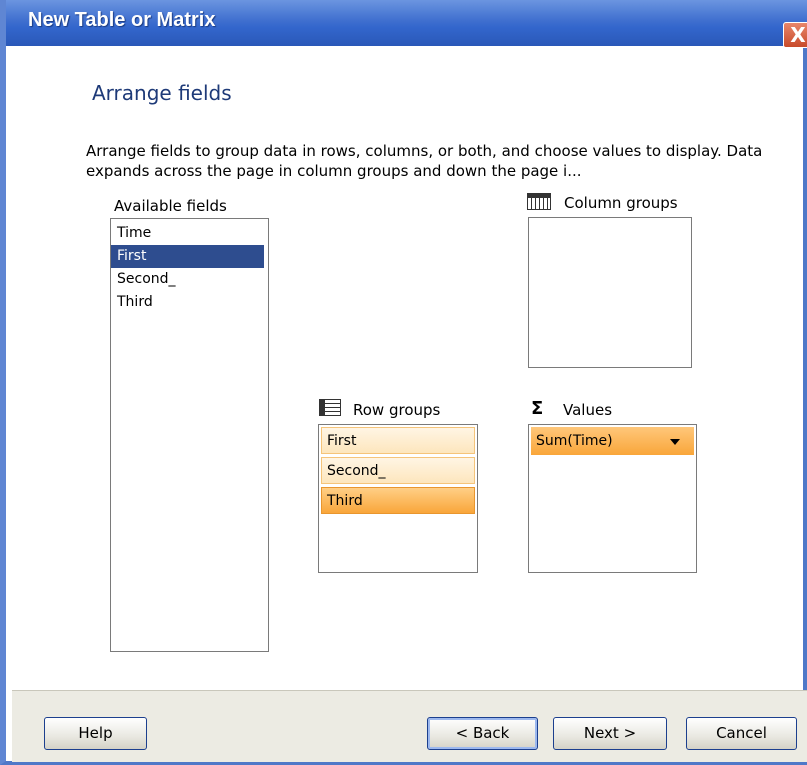  Describe the element at coordinates (170, 206) in the screenshot. I see `available-fields-label: Available fields` at that location.